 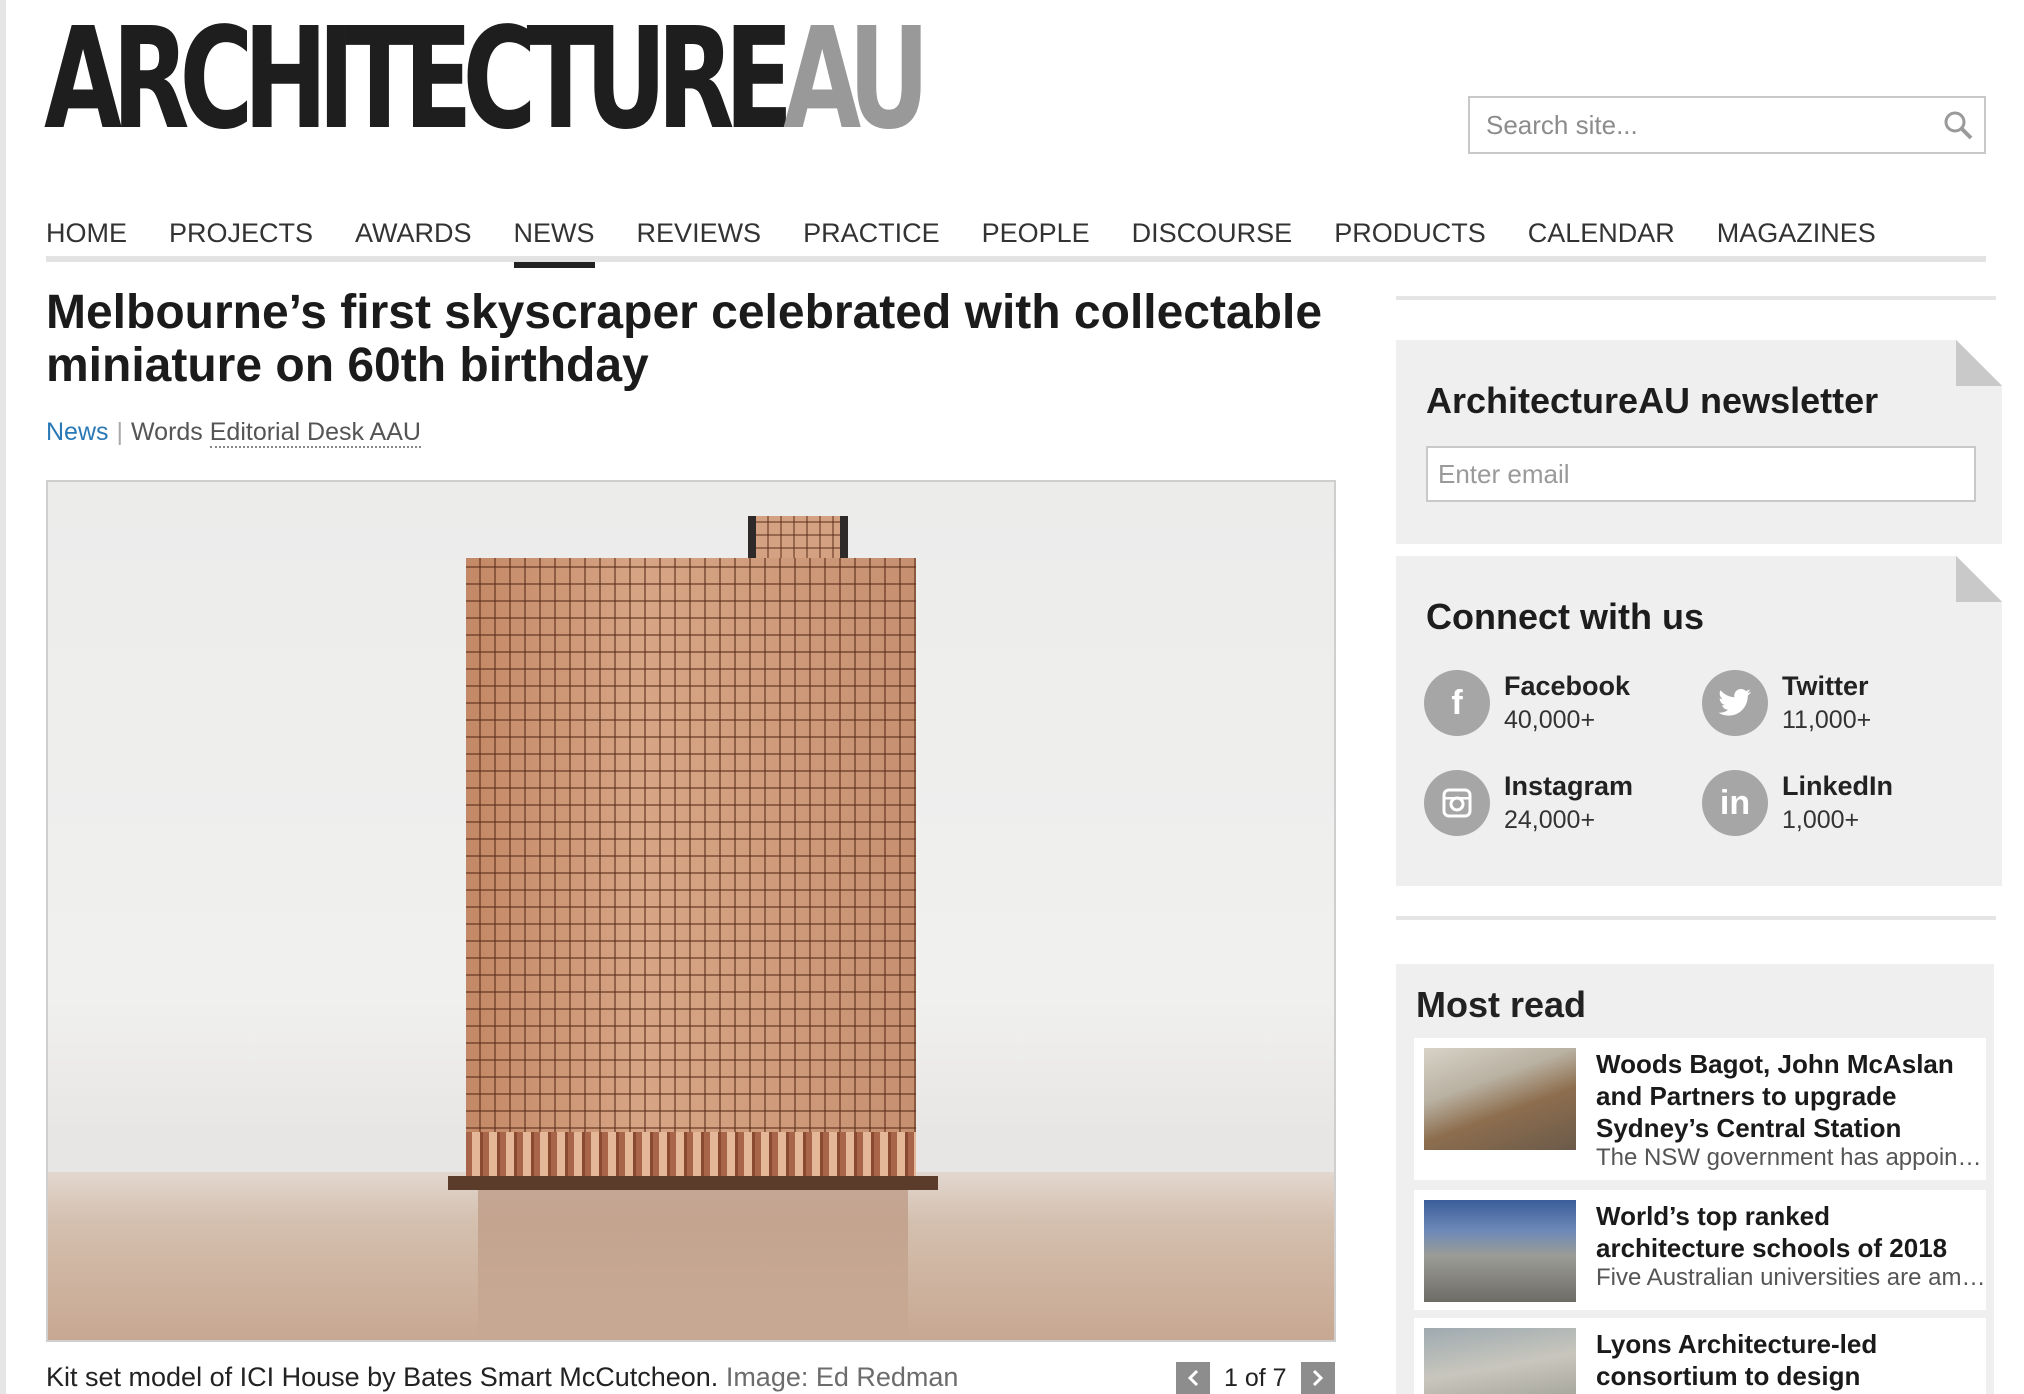 What do you see at coordinates (1569, 786) in the screenshot?
I see `social-name: Instagram` at bounding box center [1569, 786].